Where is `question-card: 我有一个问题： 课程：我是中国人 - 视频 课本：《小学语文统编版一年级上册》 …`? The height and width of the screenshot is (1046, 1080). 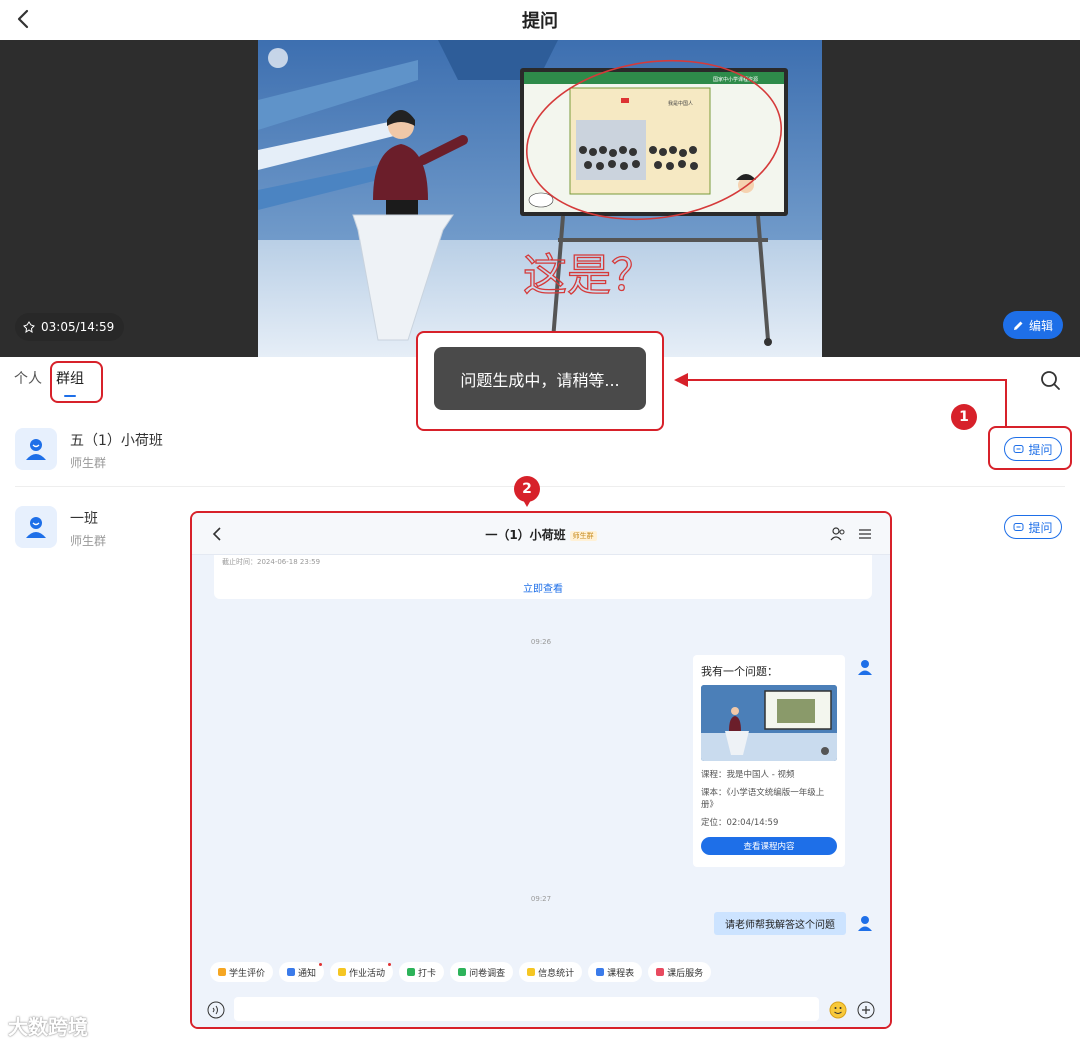 question-card: 我有一个问题： 课程：我是中国人 - 视频 课本：《小学语文统编版一年级上册》 … is located at coordinates (769, 761).